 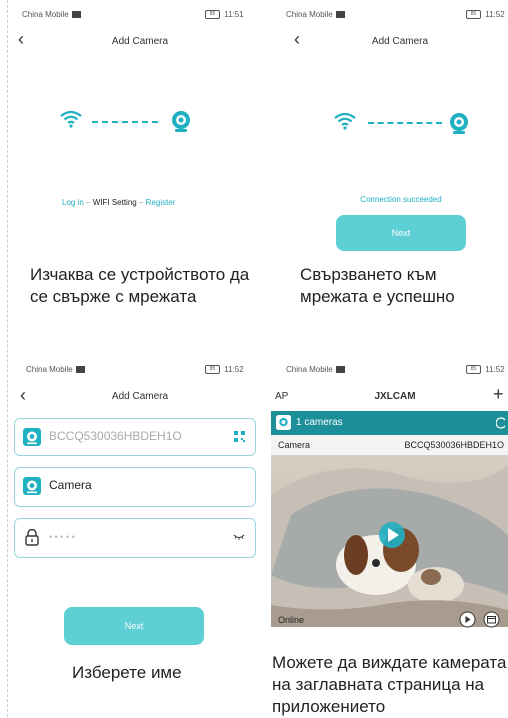 I want to click on camera-card-name: Camera, so click(x=294, y=445).